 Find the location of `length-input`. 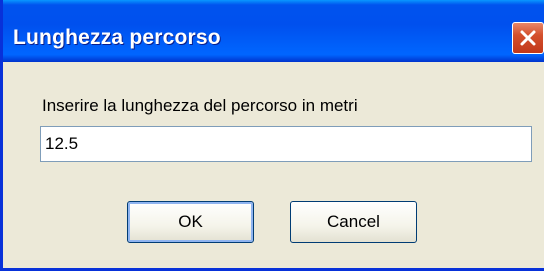

length-input is located at coordinates (286, 144).